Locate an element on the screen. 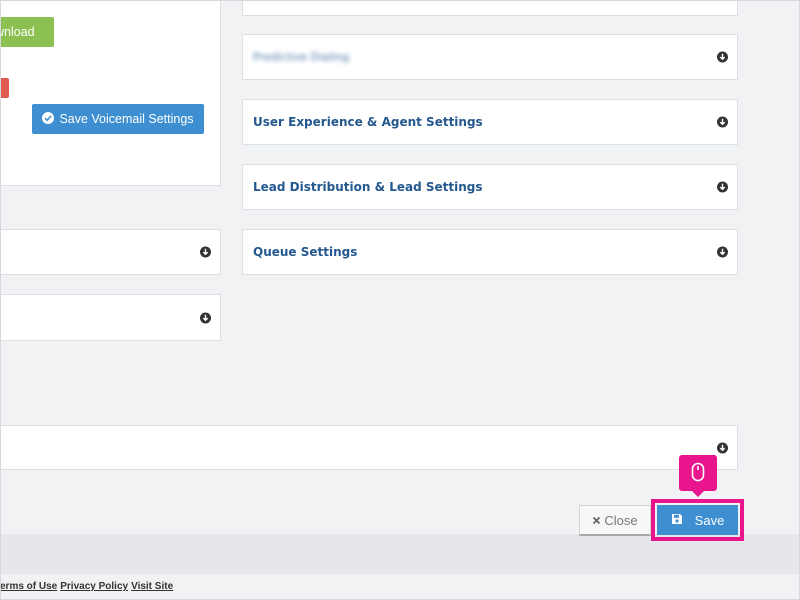 This screenshot has width=800, height=600. x-icon is located at coordinates (596, 520).